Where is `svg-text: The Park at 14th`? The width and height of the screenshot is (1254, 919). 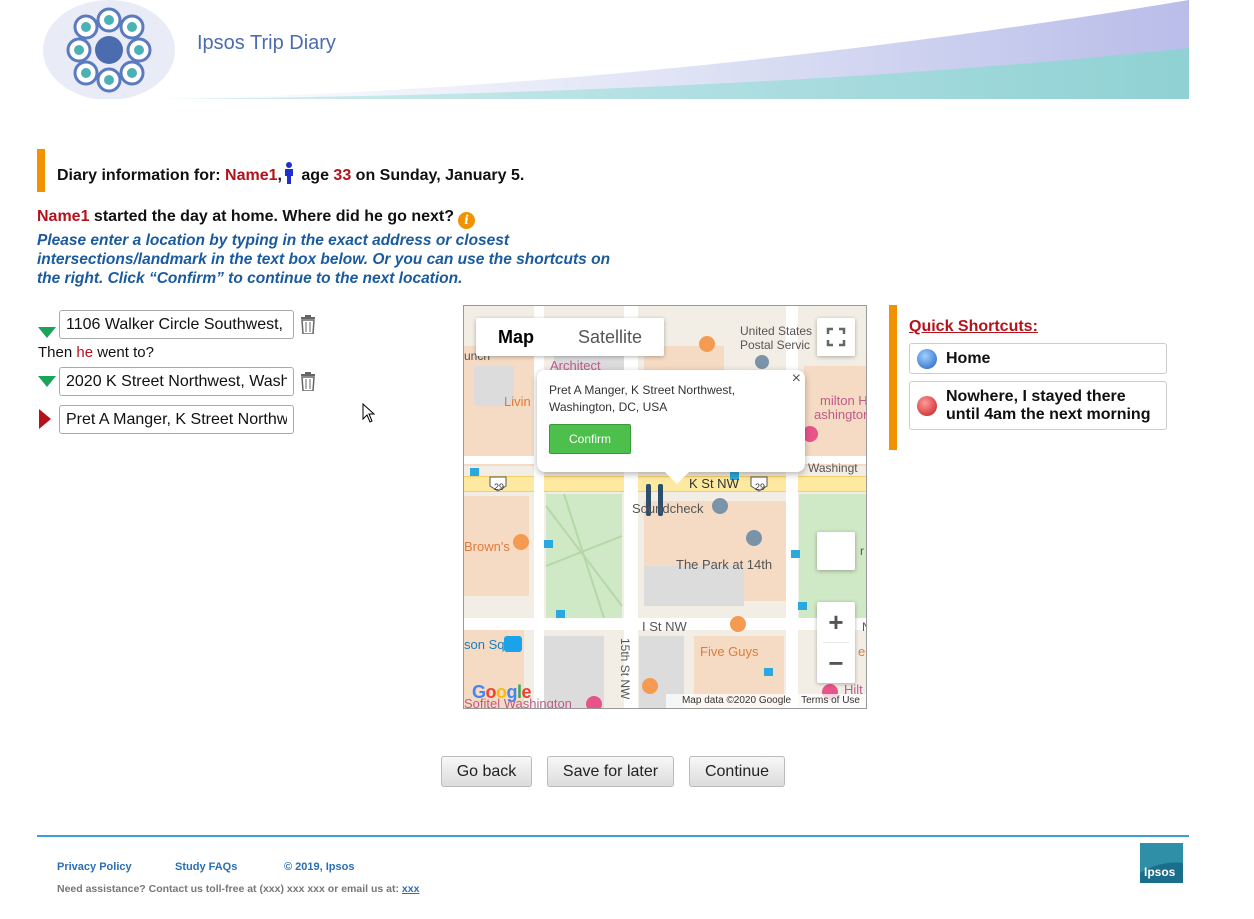
svg-text: The Park at 14th is located at coordinates (724, 564).